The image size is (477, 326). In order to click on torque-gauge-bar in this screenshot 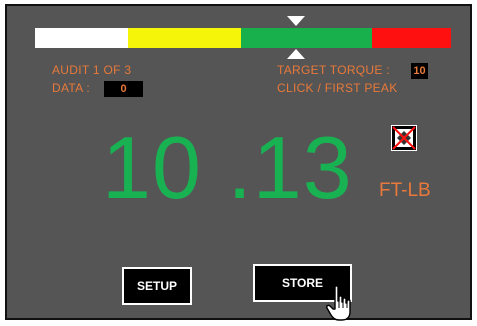, I will do `click(243, 38)`.